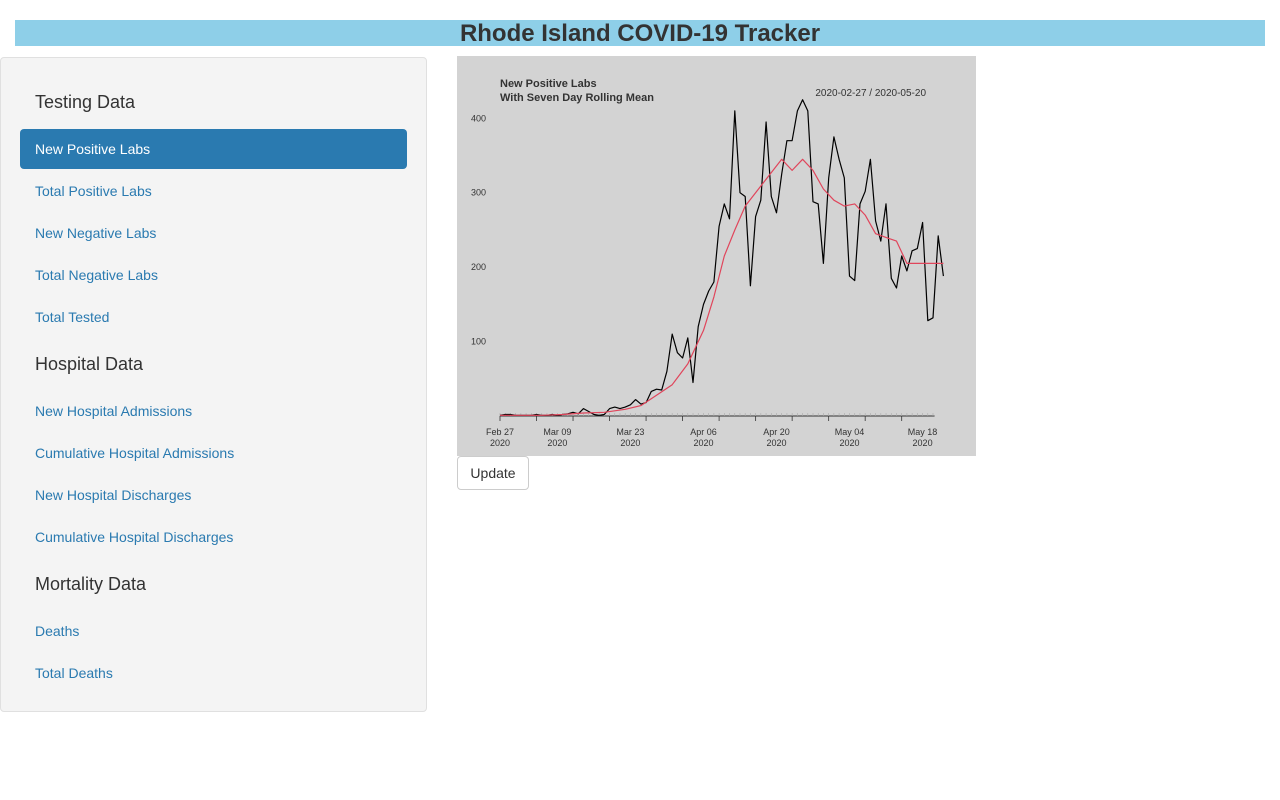 This screenshot has height=800, width=1280. Describe the element at coordinates (478, 118) in the screenshot. I see `y-tick-label: 400` at that location.